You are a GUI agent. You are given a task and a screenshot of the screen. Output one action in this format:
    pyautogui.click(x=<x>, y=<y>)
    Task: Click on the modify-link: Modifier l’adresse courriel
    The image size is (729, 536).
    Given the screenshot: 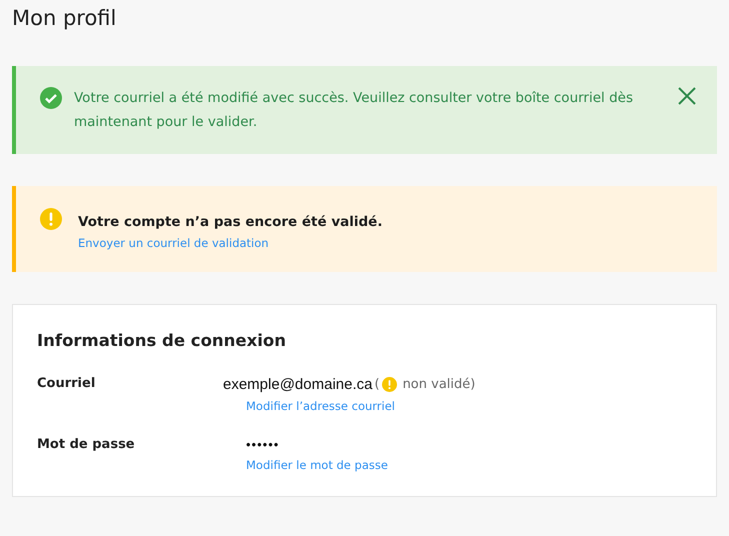 What is the action you would take?
    pyautogui.click(x=320, y=406)
    